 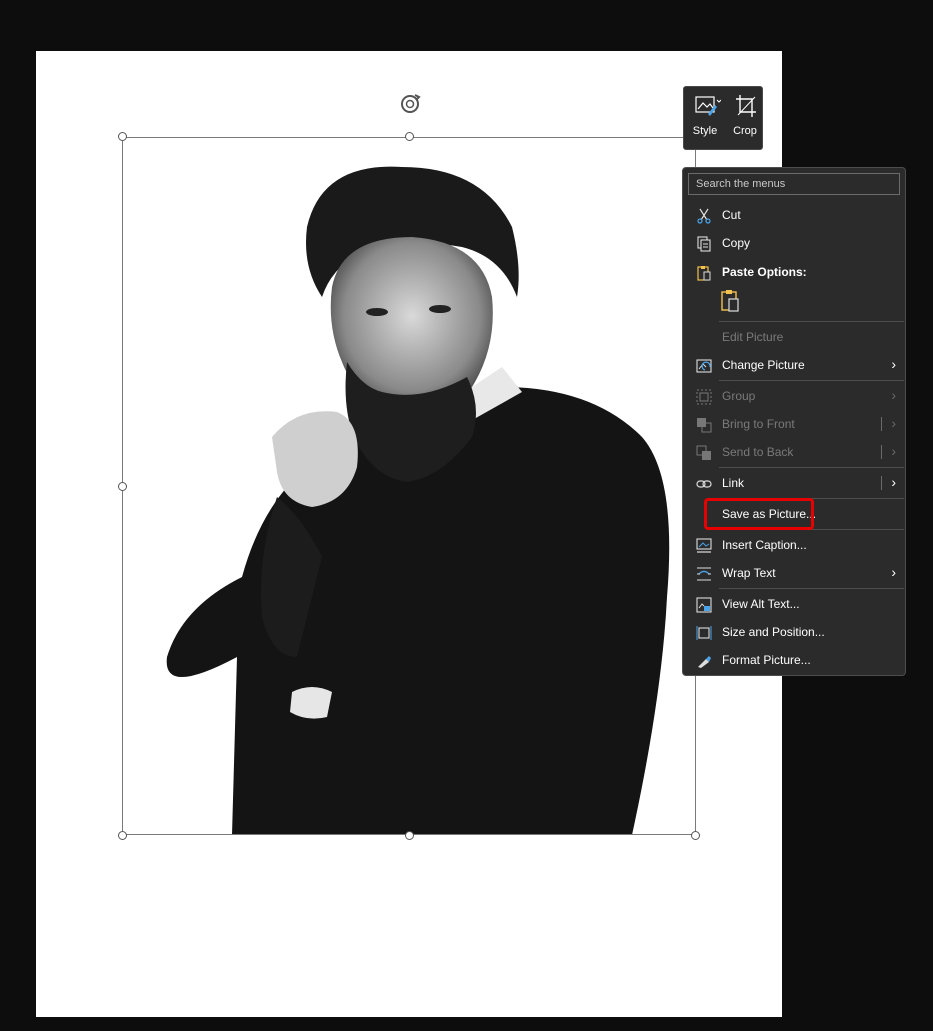 I want to click on format-picture-icon, so click(x=704, y=662).